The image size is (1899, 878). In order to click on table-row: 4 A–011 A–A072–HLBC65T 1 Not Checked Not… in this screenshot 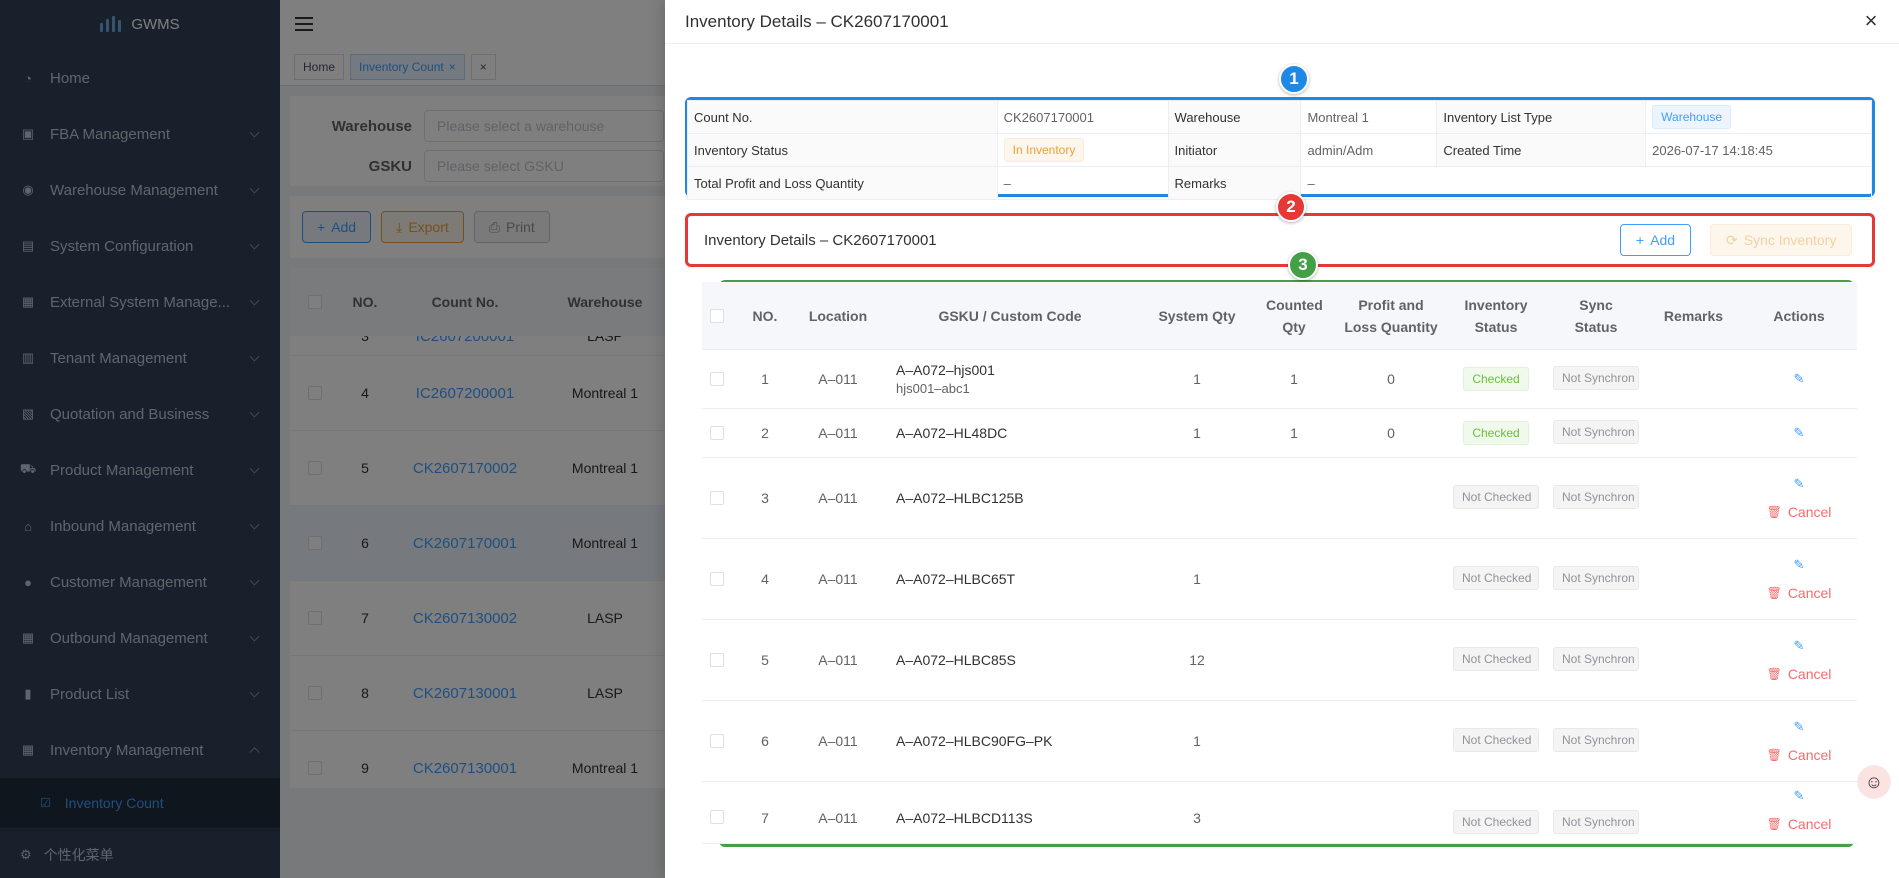, I will do `click(1279, 579)`.